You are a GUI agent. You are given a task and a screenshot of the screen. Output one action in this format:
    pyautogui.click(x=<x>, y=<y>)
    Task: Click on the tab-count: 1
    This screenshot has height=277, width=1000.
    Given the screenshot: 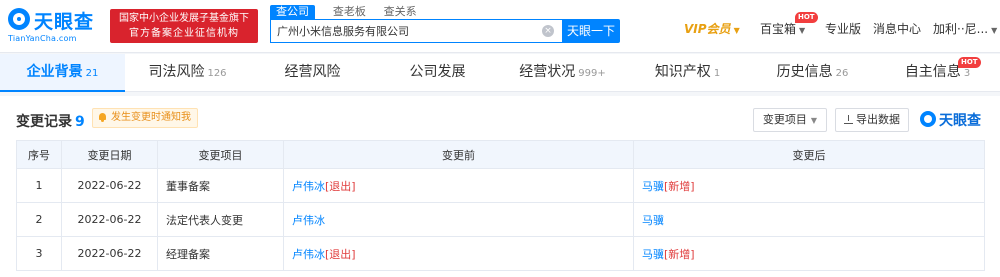 What is the action you would take?
    pyautogui.click(x=717, y=73)
    